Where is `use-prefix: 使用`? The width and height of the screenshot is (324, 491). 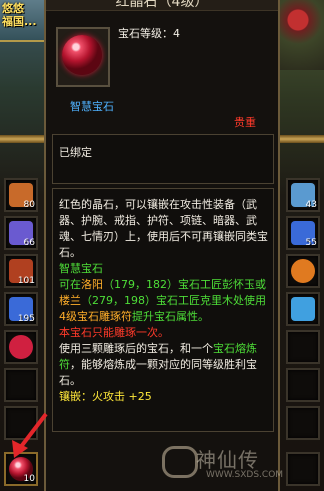 use-prefix: 使用 is located at coordinates (255, 300).